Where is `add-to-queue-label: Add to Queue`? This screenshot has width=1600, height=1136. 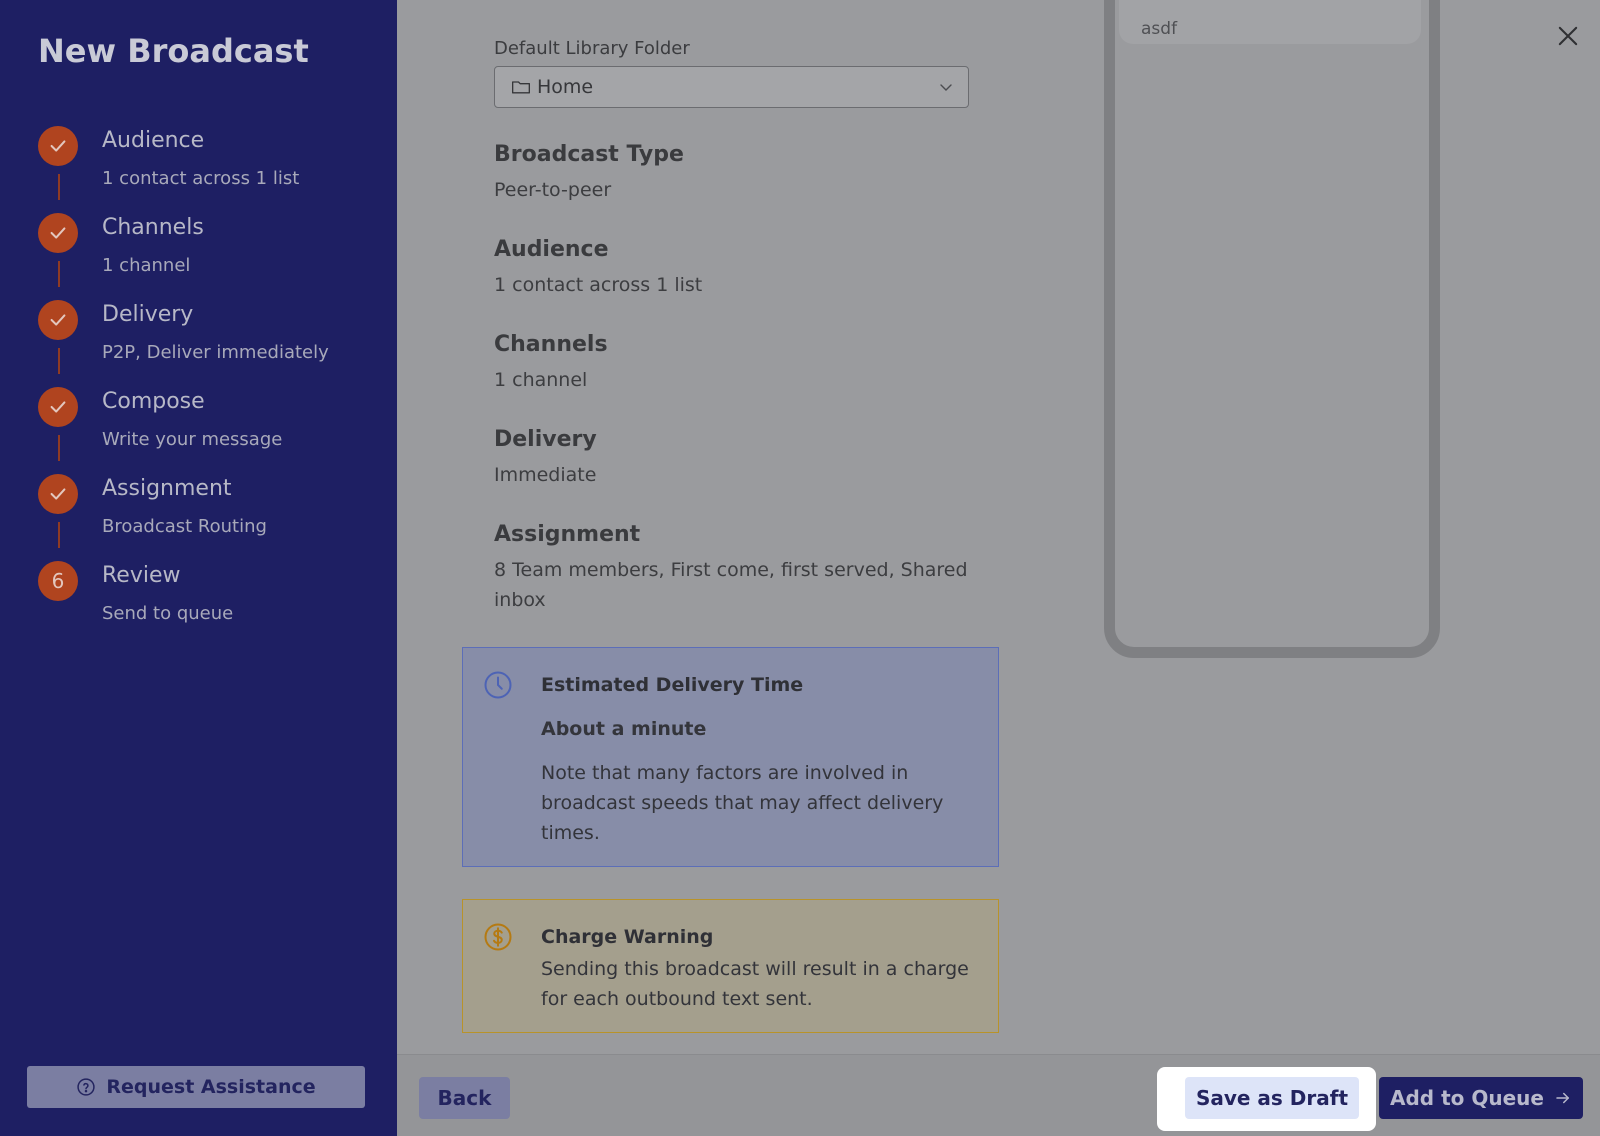 add-to-queue-label: Add to Queue is located at coordinates (1467, 1098).